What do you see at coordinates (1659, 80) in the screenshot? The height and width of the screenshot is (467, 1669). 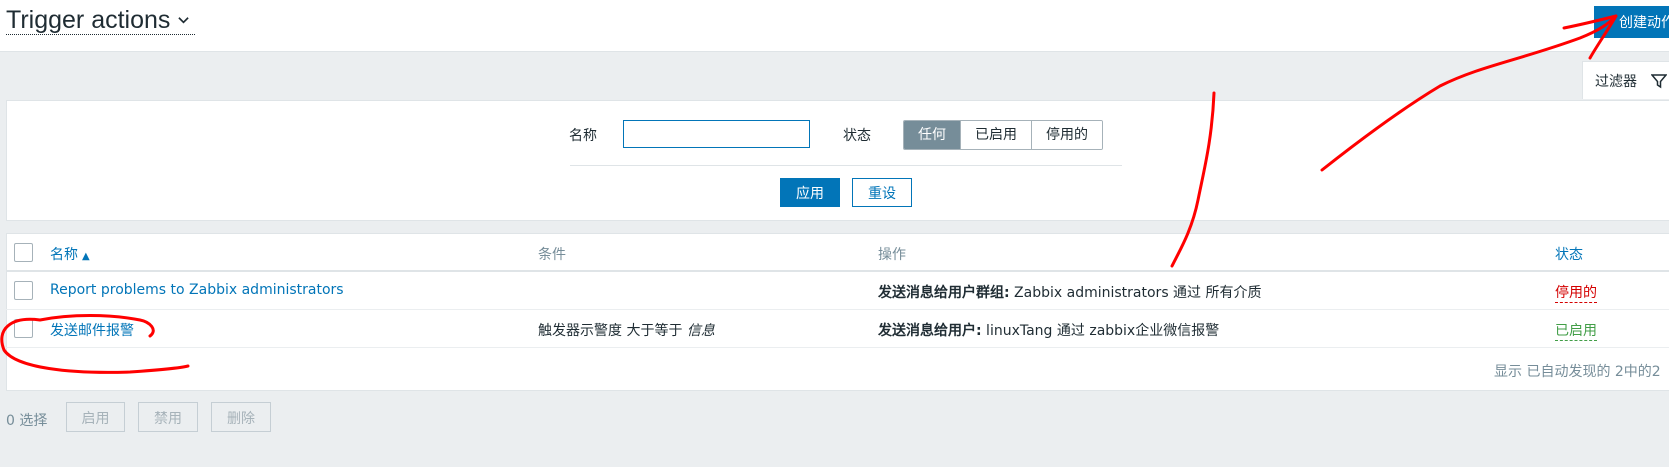 I see `filter-icon` at bounding box center [1659, 80].